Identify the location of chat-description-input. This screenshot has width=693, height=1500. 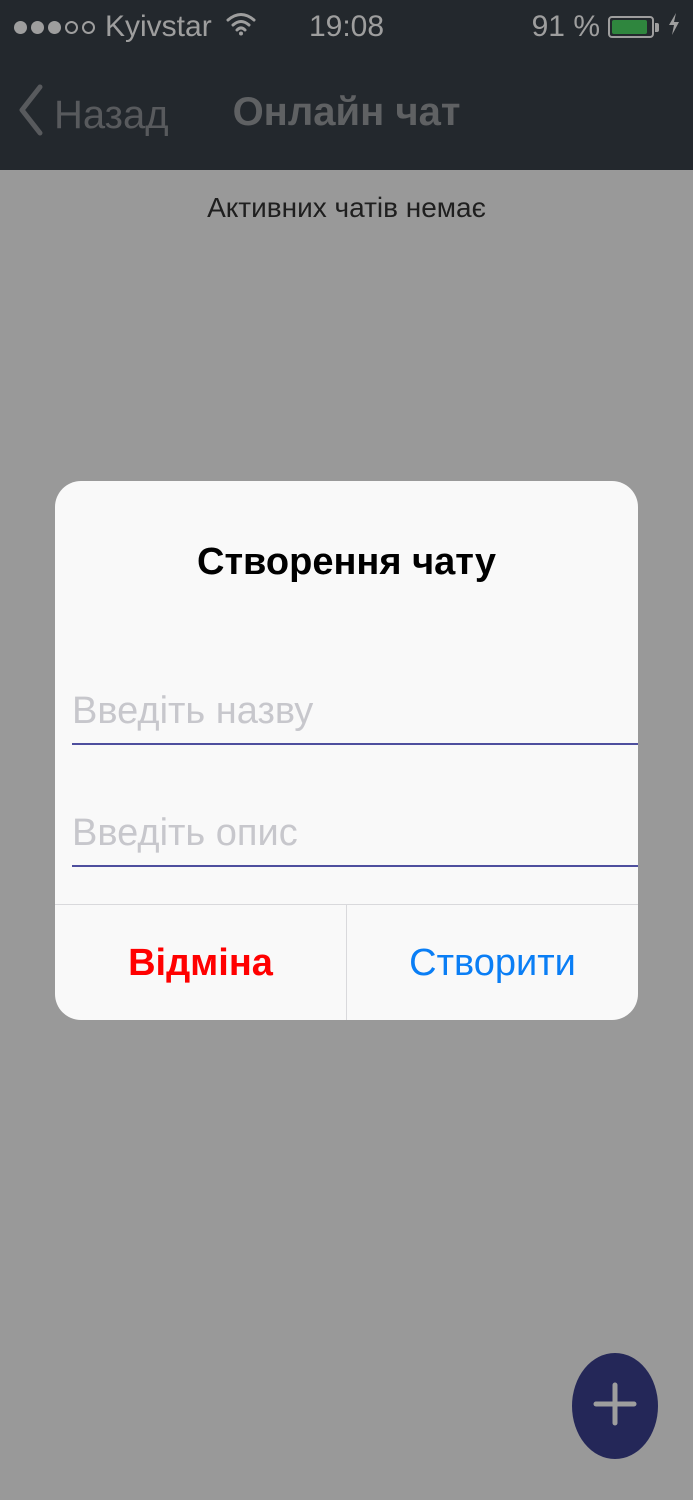
(355, 834).